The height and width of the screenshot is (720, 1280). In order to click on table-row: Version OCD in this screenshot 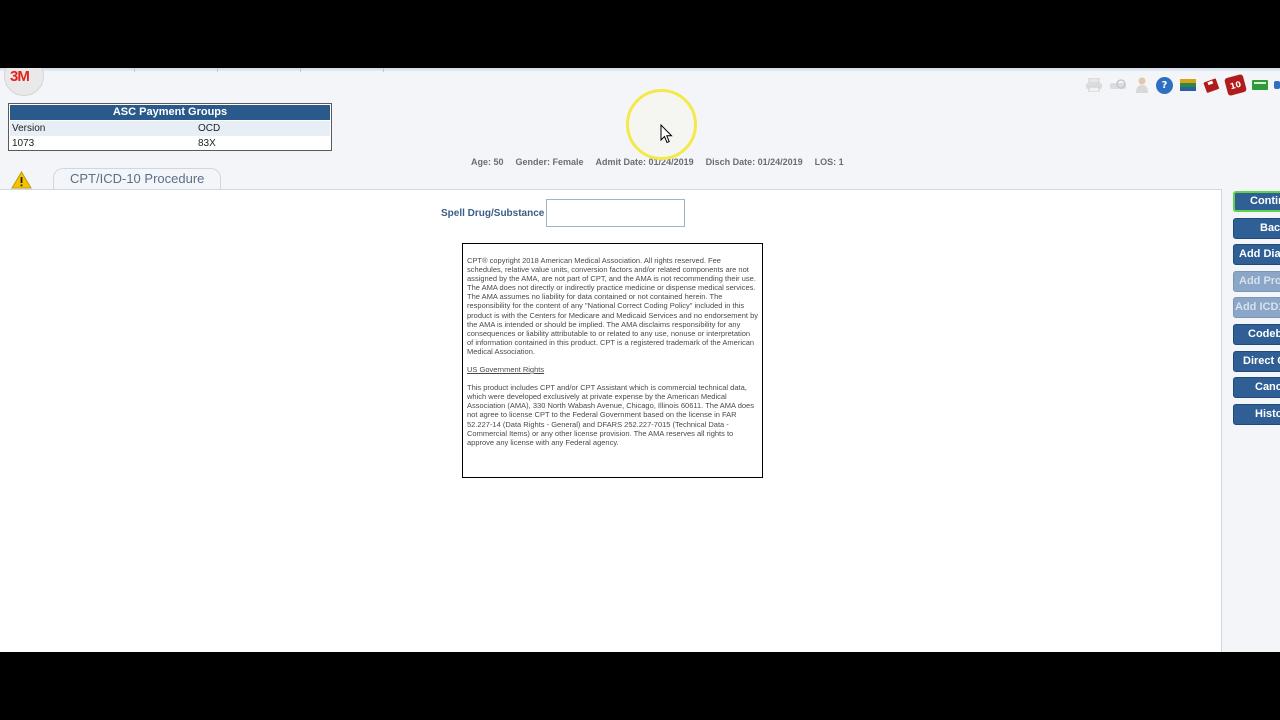, I will do `click(170, 128)`.